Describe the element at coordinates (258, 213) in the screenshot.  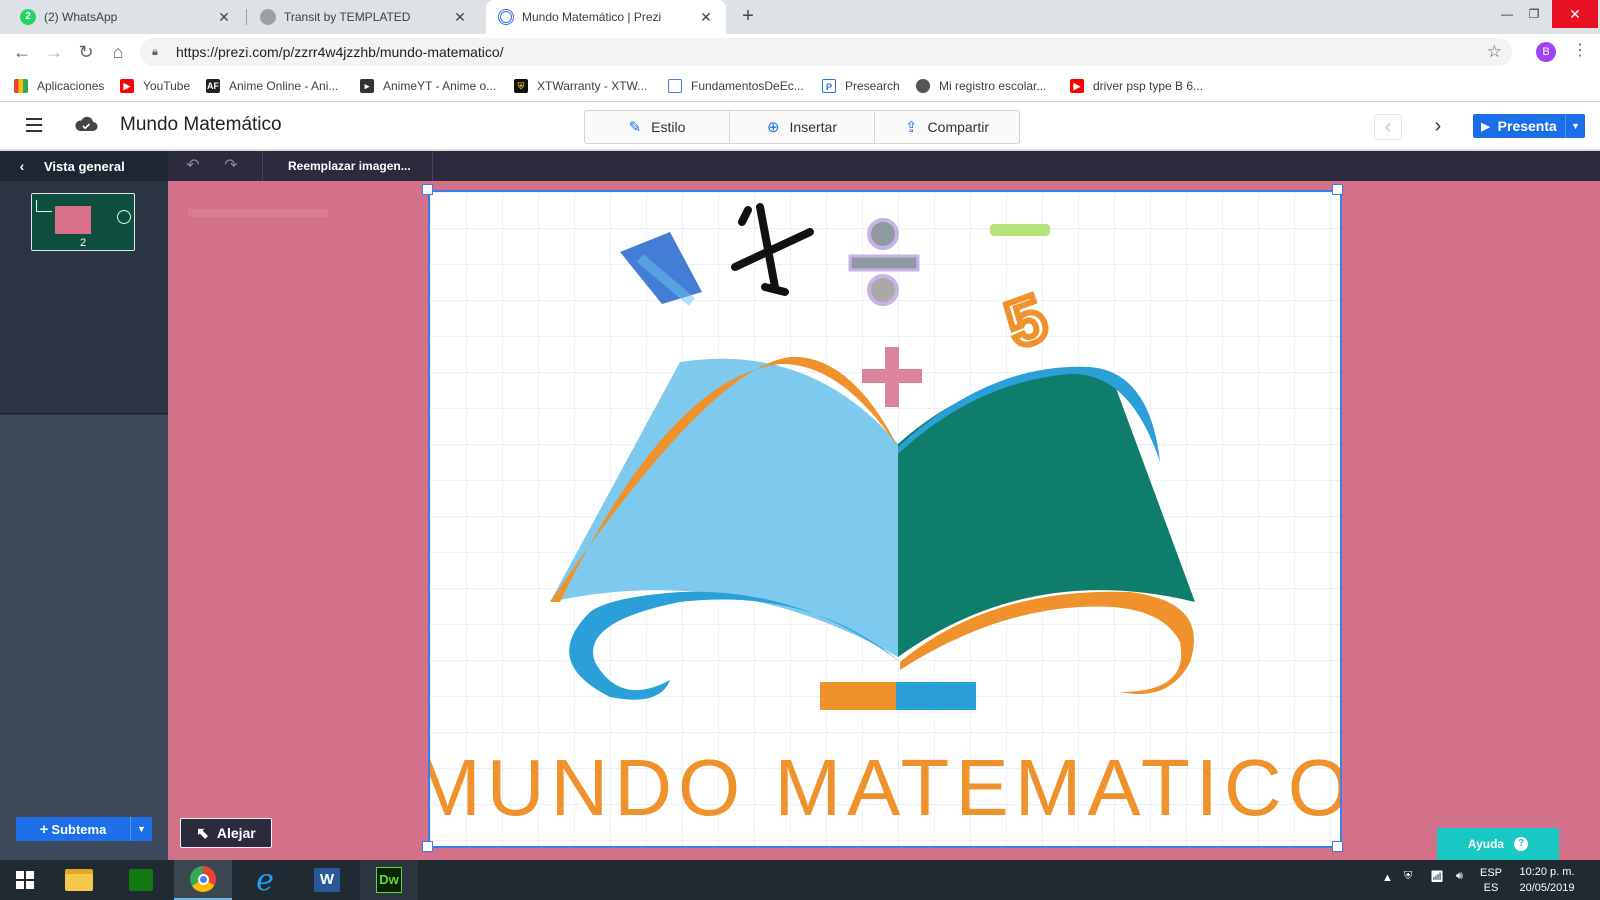
I see `background-decoration` at that location.